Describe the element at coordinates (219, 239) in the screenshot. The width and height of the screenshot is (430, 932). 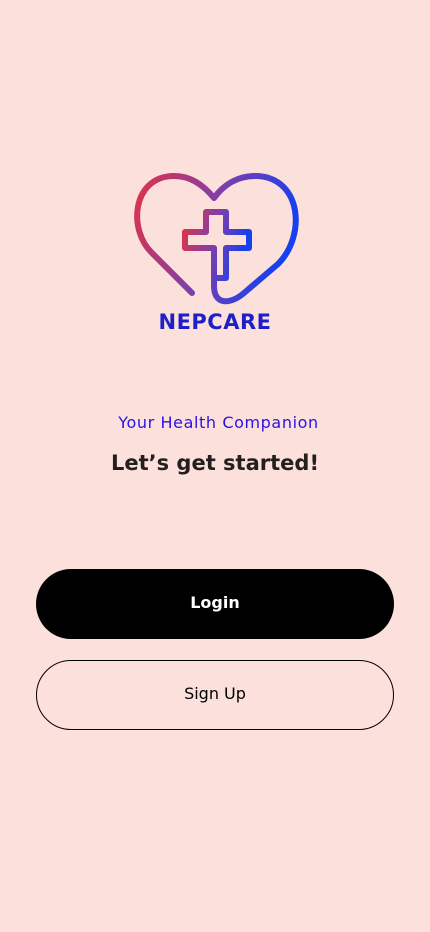
I see `heart-cross-icon` at that location.